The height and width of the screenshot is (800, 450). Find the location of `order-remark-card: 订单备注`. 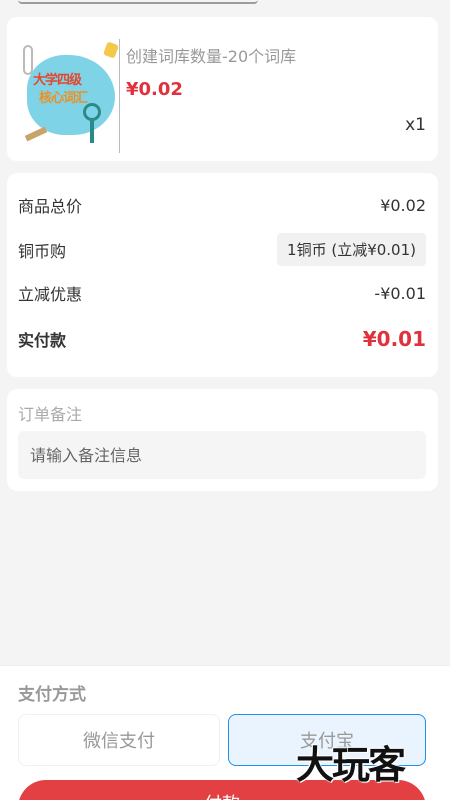

order-remark-card: 订单备注 is located at coordinates (222, 440).